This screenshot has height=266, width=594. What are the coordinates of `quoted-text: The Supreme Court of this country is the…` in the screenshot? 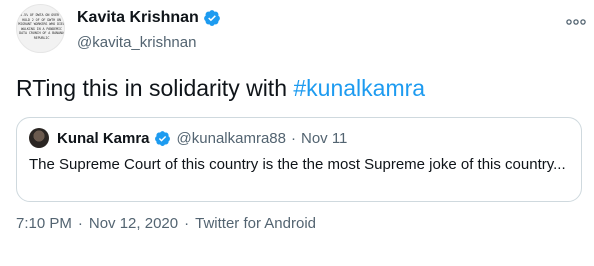 It's located at (297, 164).